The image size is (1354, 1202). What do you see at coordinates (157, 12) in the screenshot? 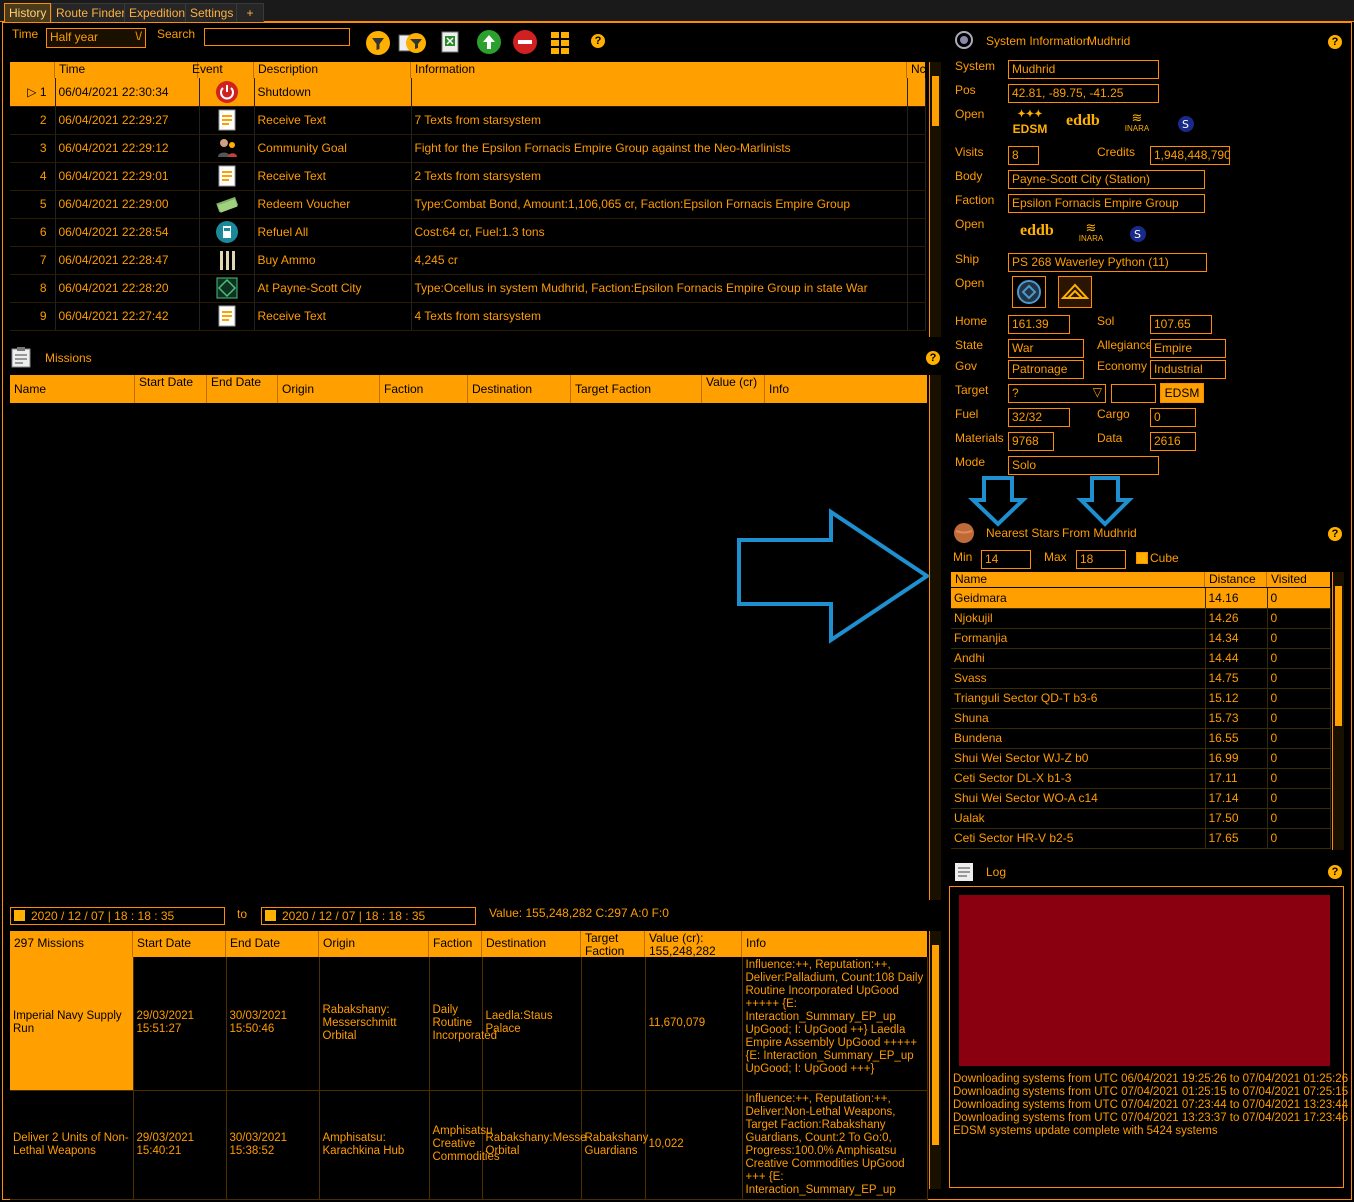
I see `tab-expedition: Expedition` at bounding box center [157, 12].